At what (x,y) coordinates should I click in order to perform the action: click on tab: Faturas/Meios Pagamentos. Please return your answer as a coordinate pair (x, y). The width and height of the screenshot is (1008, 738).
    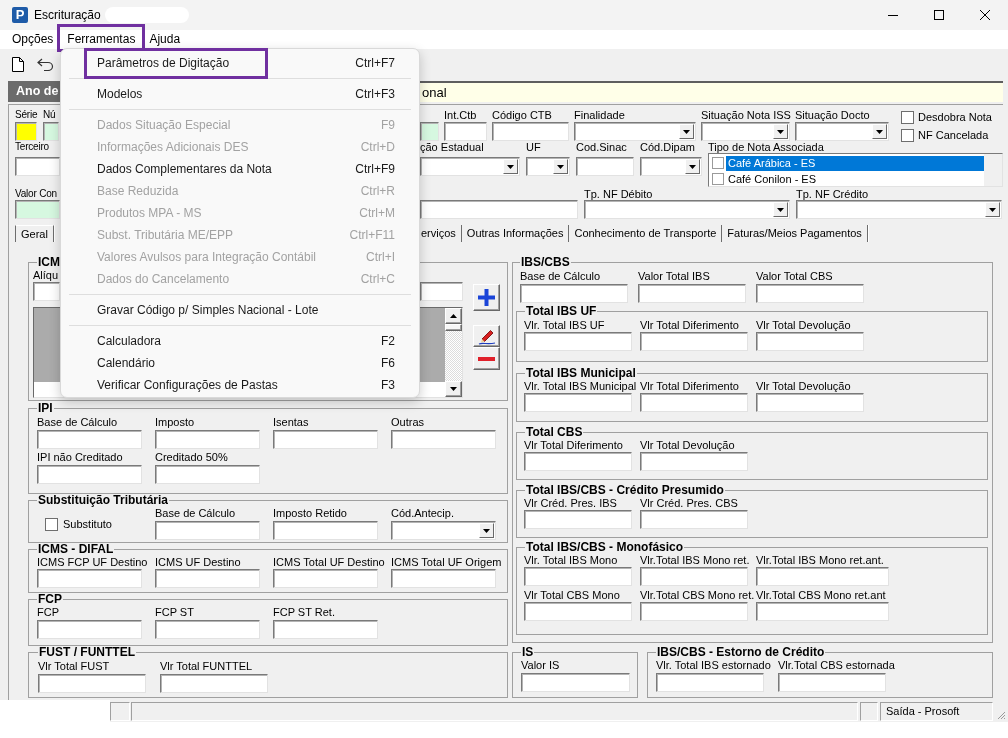
    Looking at the image, I should click on (795, 233).